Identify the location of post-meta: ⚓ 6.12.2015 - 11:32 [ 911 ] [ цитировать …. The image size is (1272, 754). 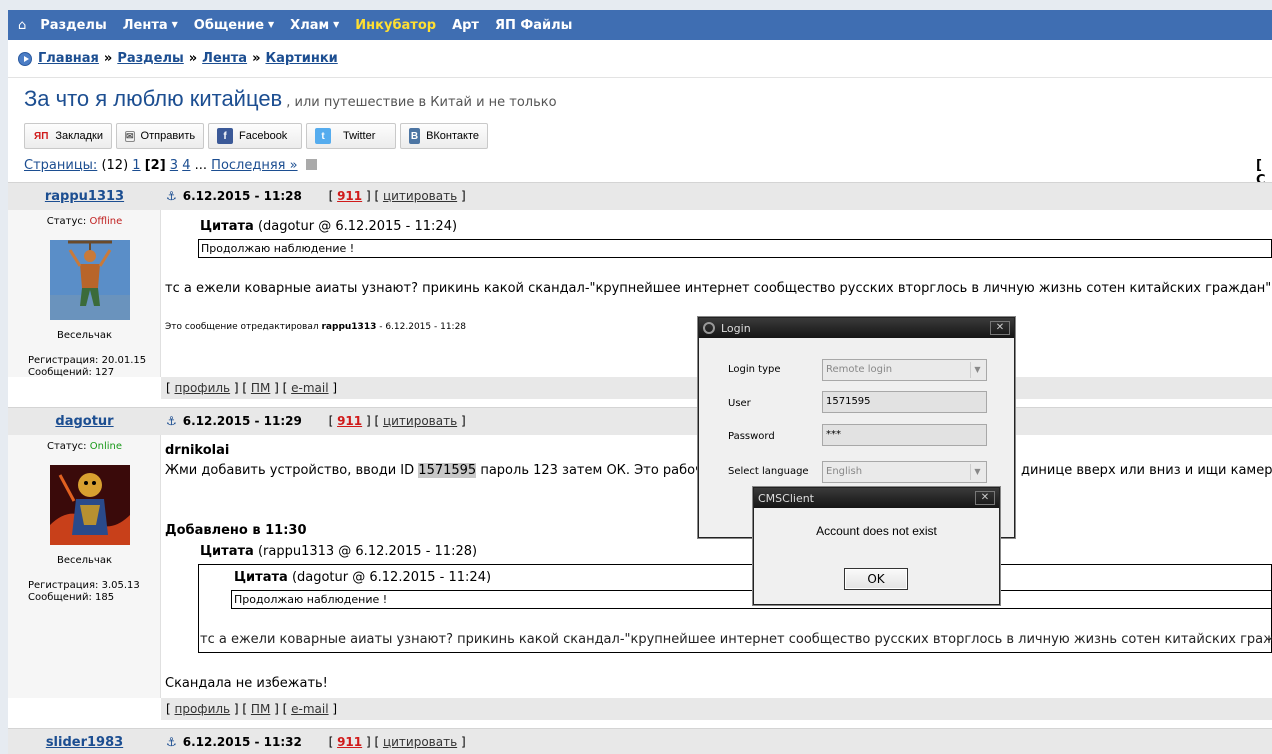
(316, 742).